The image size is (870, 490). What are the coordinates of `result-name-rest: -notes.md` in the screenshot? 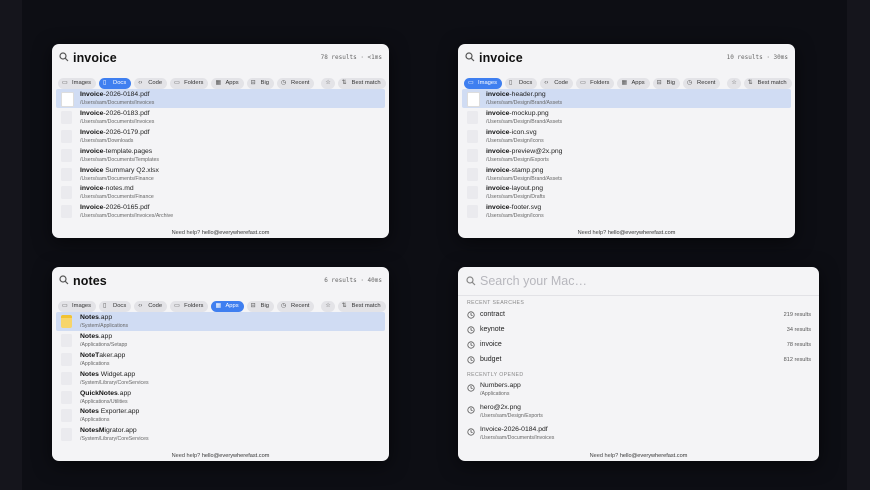 It's located at (118, 189).